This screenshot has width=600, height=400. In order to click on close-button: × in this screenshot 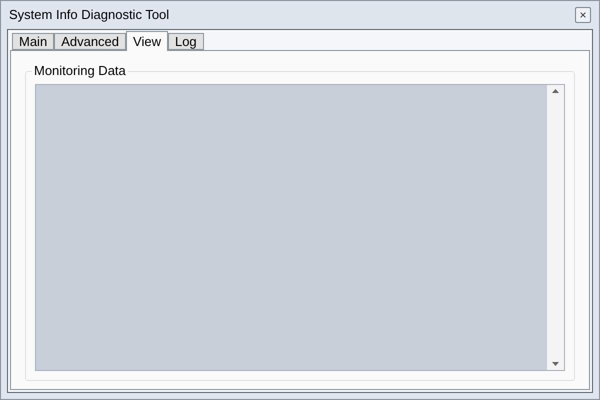, I will do `click(583, 15)`.